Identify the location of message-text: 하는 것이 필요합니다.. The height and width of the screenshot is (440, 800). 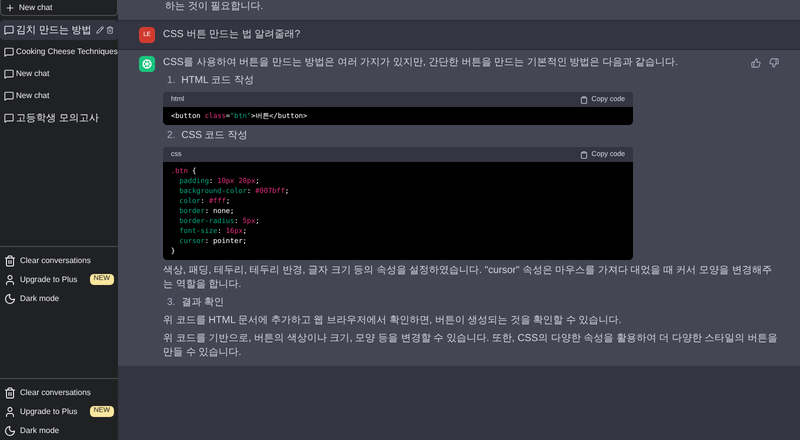
(214, 6).